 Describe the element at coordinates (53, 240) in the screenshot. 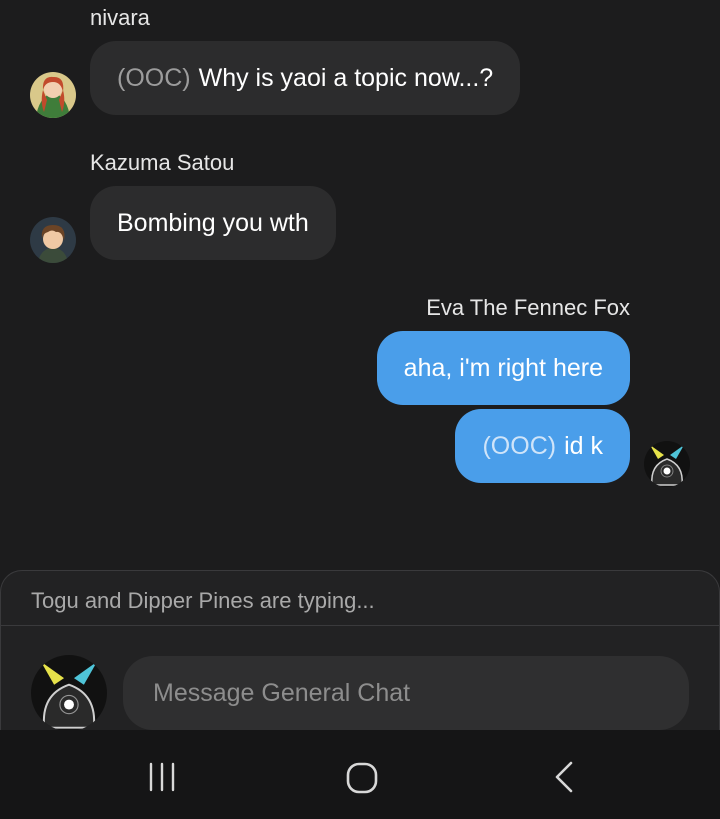

I see `boy-avatar-icon` at that location.